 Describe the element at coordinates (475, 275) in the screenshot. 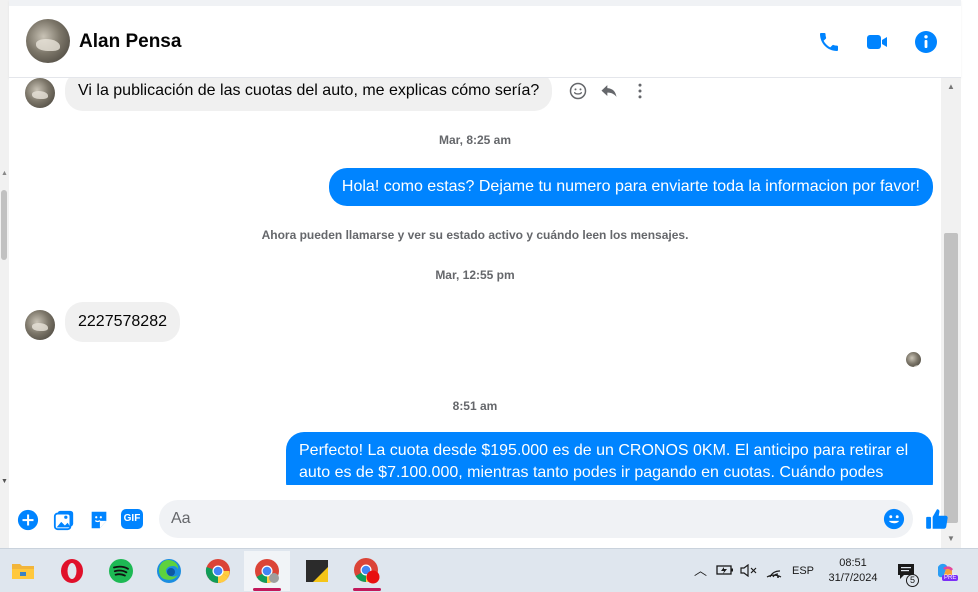

I see `timestamp: Mar, 12:55 pm` at that location.